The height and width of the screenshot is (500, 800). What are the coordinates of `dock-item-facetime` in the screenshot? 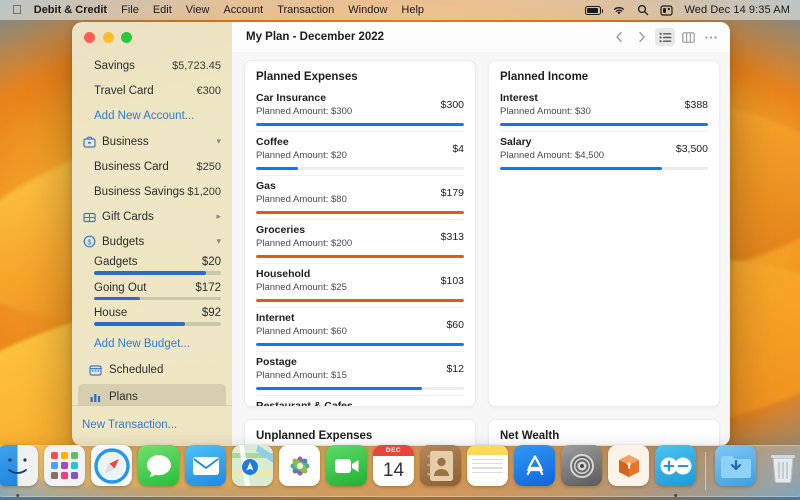 It's located at (346, 468).